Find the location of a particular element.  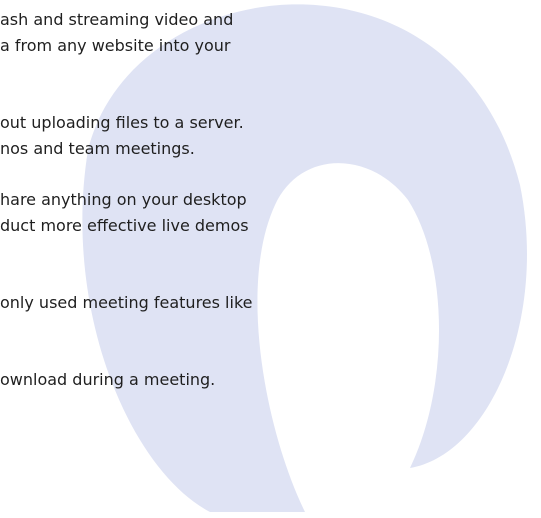

text-line-3: out uploading files to a server. is located at coordinates (122, 122).